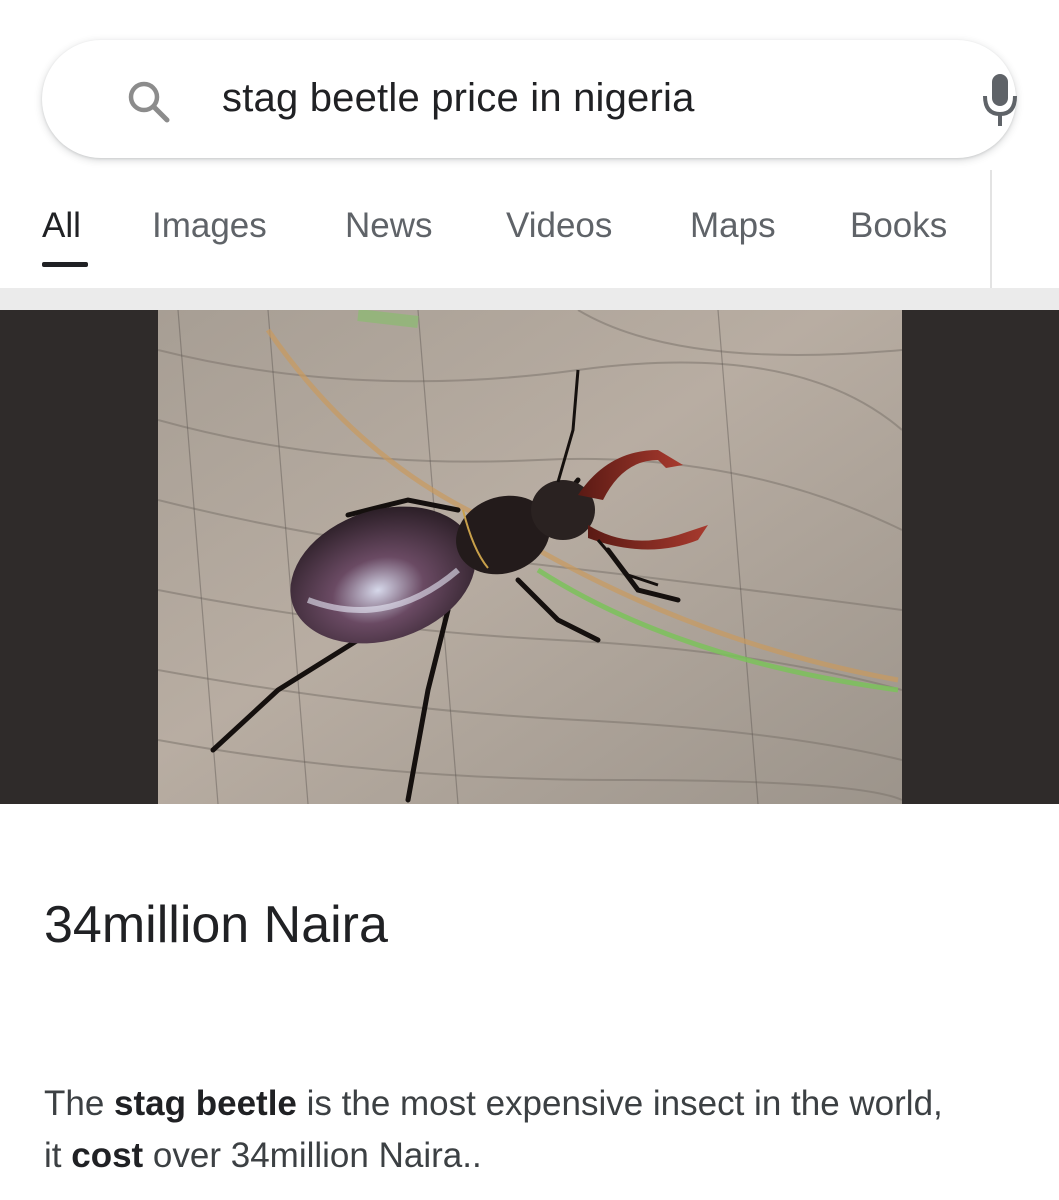 This screenshot has height=1200, width=1059. Describe the element at coordinates (389, 226) in the screenshot. I see `tab-news: News` at that location.